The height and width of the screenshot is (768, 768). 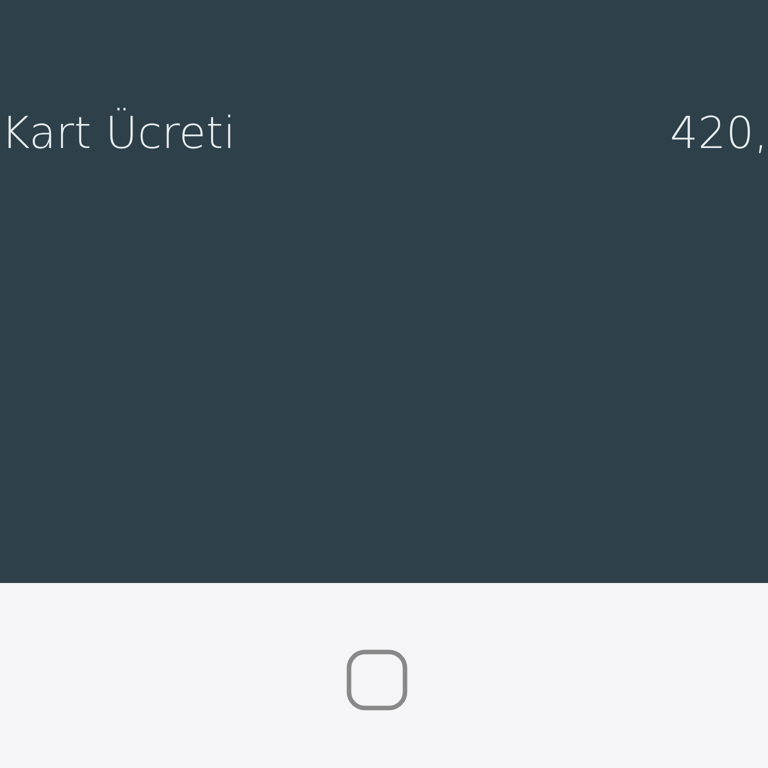 What do you see at coordinates (118, 133) in the screenshot?
I see `fee-label: Kart Ücreti` at bounding box center [118, 133].